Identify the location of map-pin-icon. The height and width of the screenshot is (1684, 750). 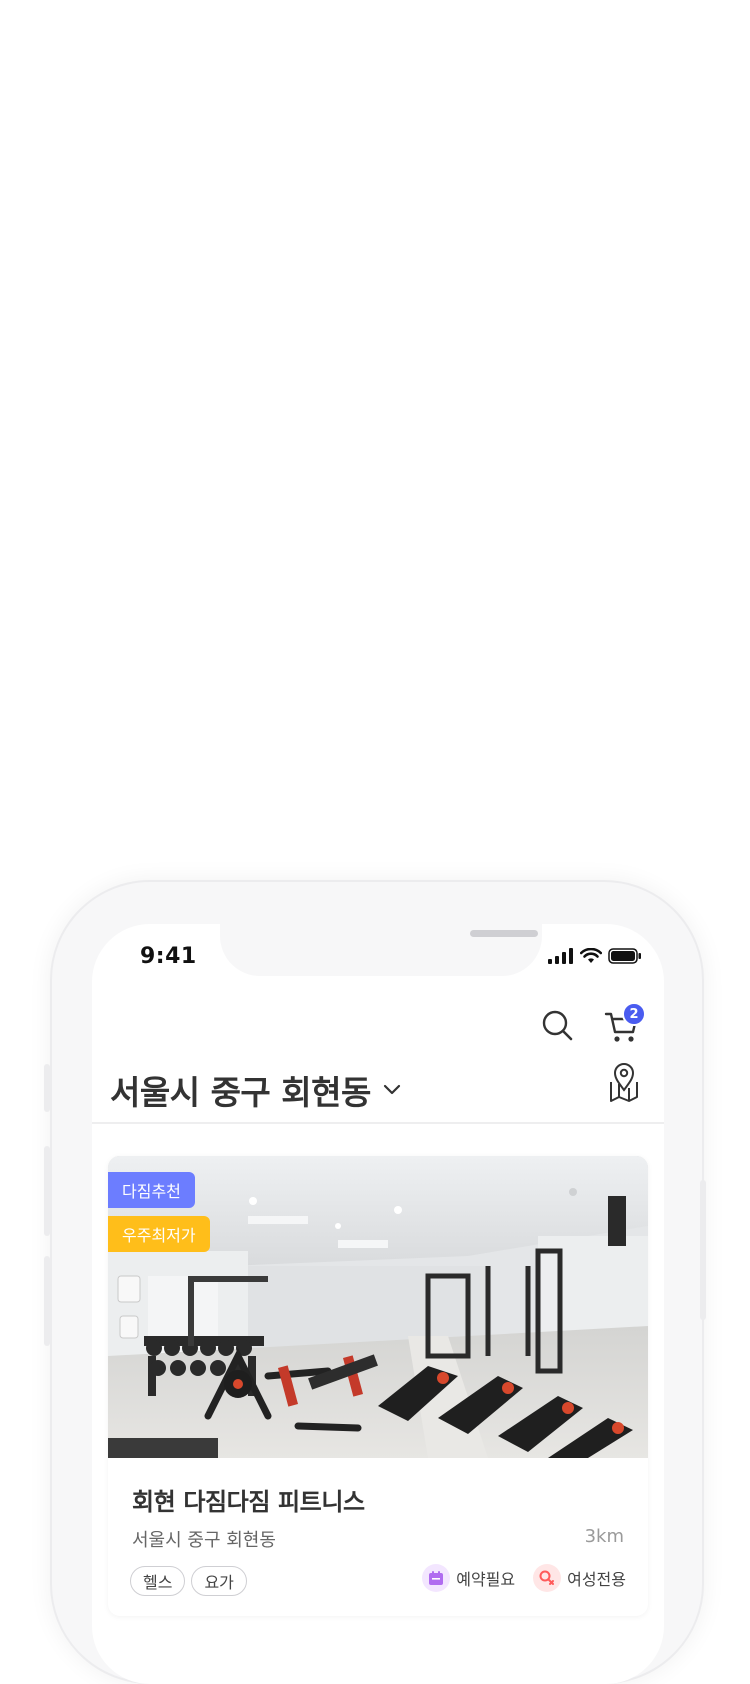
(624, 1082).